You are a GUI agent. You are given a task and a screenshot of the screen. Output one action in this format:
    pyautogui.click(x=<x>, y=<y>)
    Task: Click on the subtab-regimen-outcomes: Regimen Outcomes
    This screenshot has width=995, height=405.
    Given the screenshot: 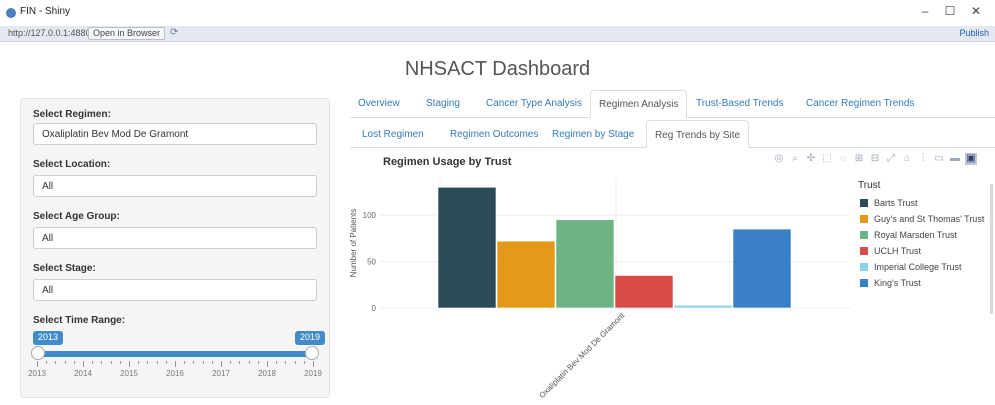 What is the action you would take?
    pyautogui.click(x=494, y=134)
    